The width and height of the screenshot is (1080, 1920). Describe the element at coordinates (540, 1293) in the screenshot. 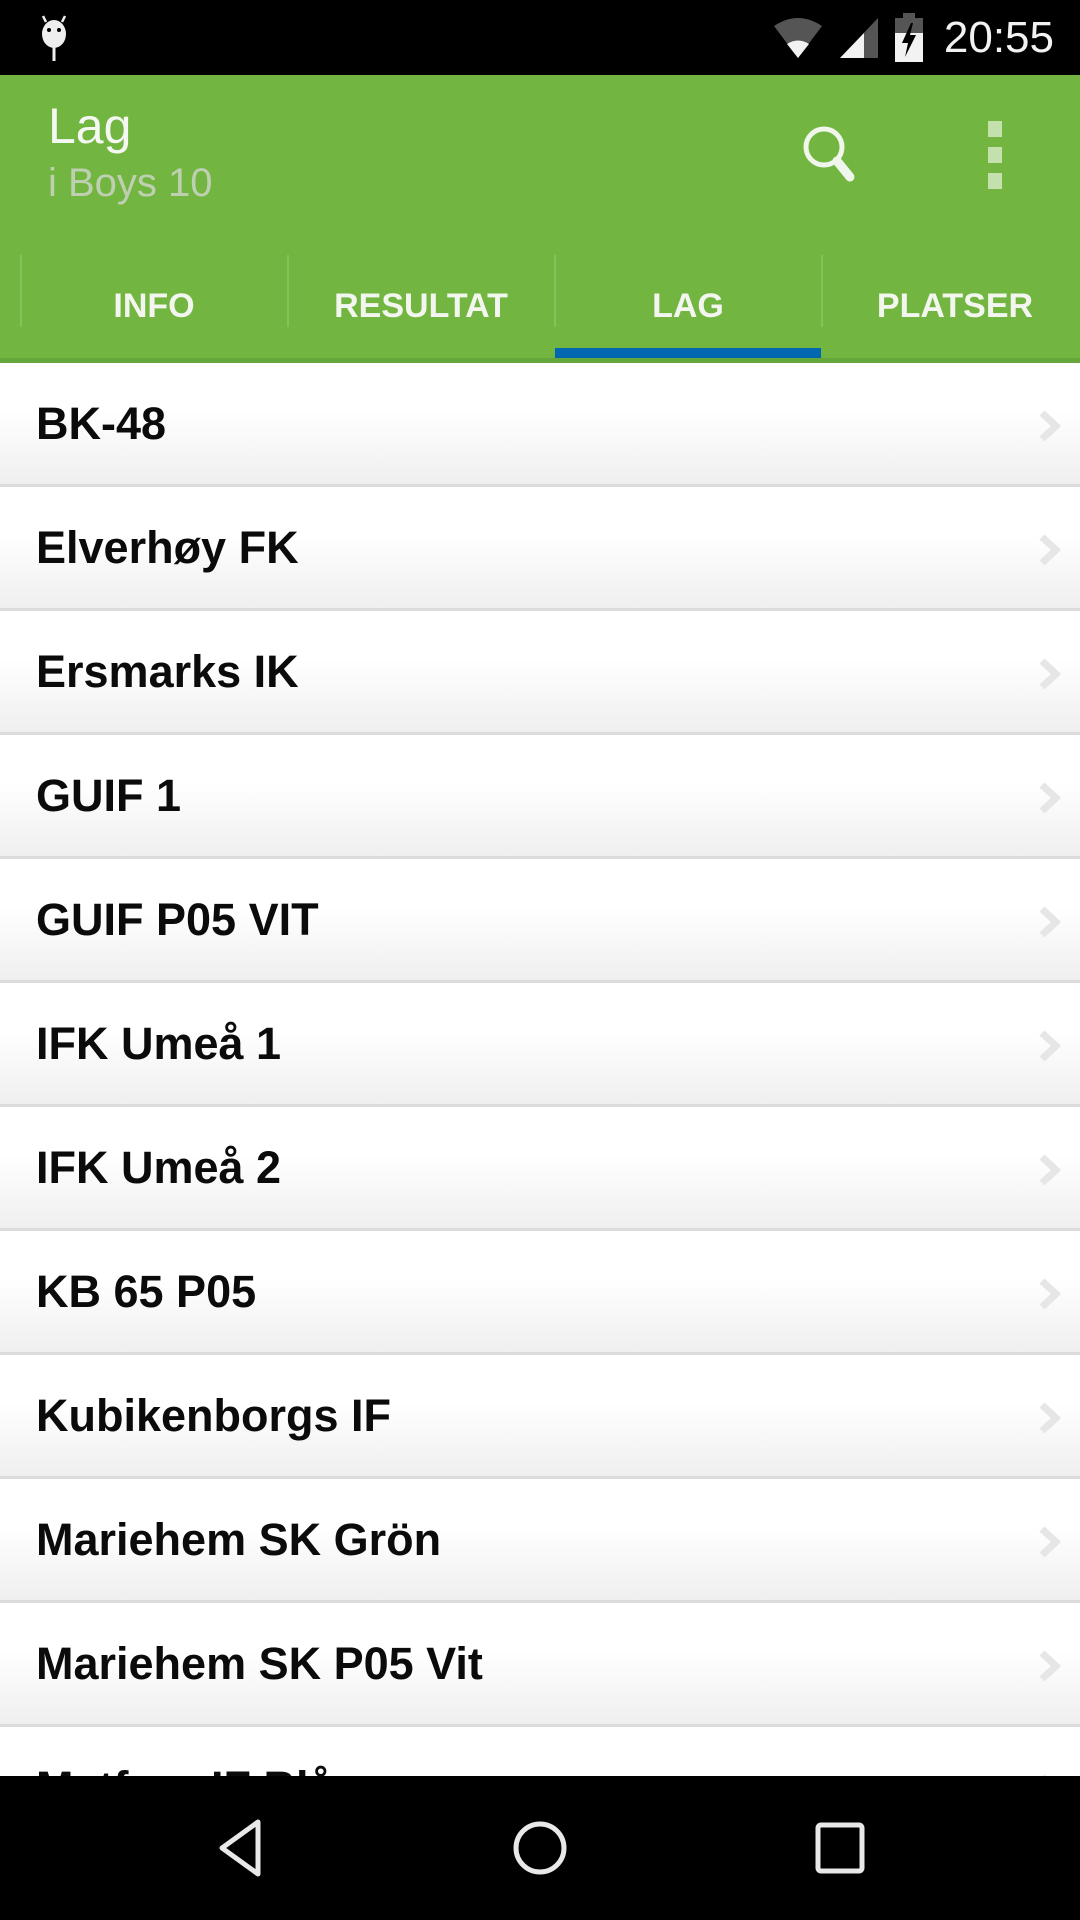

I see `team-list-item: KB 65 P05` at that location.